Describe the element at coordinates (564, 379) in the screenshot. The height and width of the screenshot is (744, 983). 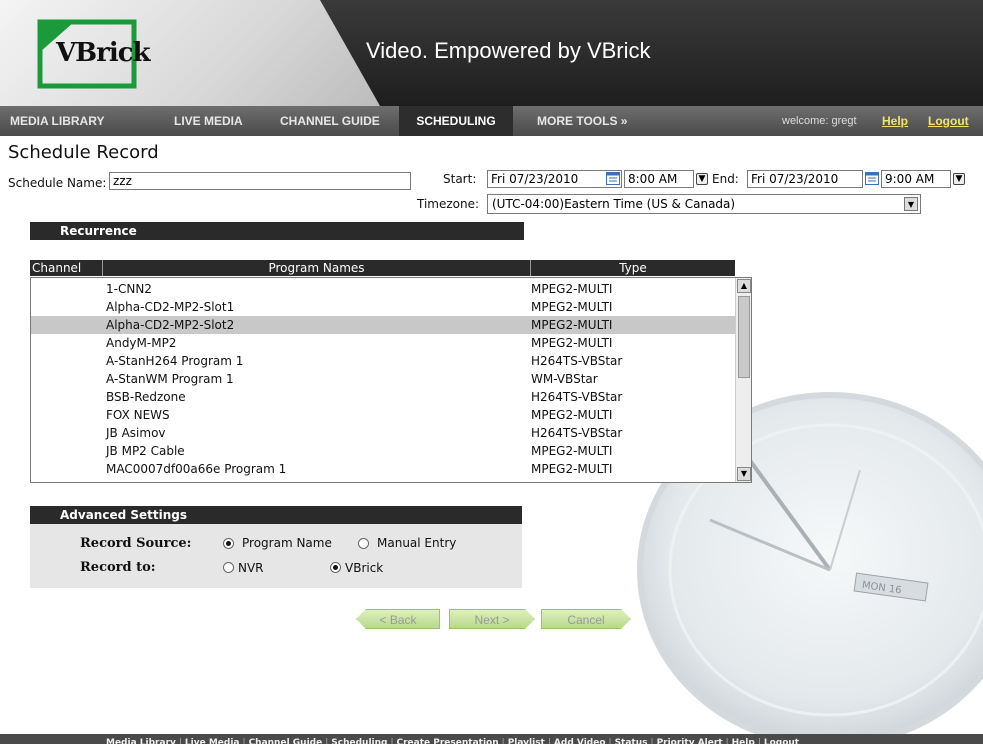
I see `type-cell: WM-VBStar` at that location.